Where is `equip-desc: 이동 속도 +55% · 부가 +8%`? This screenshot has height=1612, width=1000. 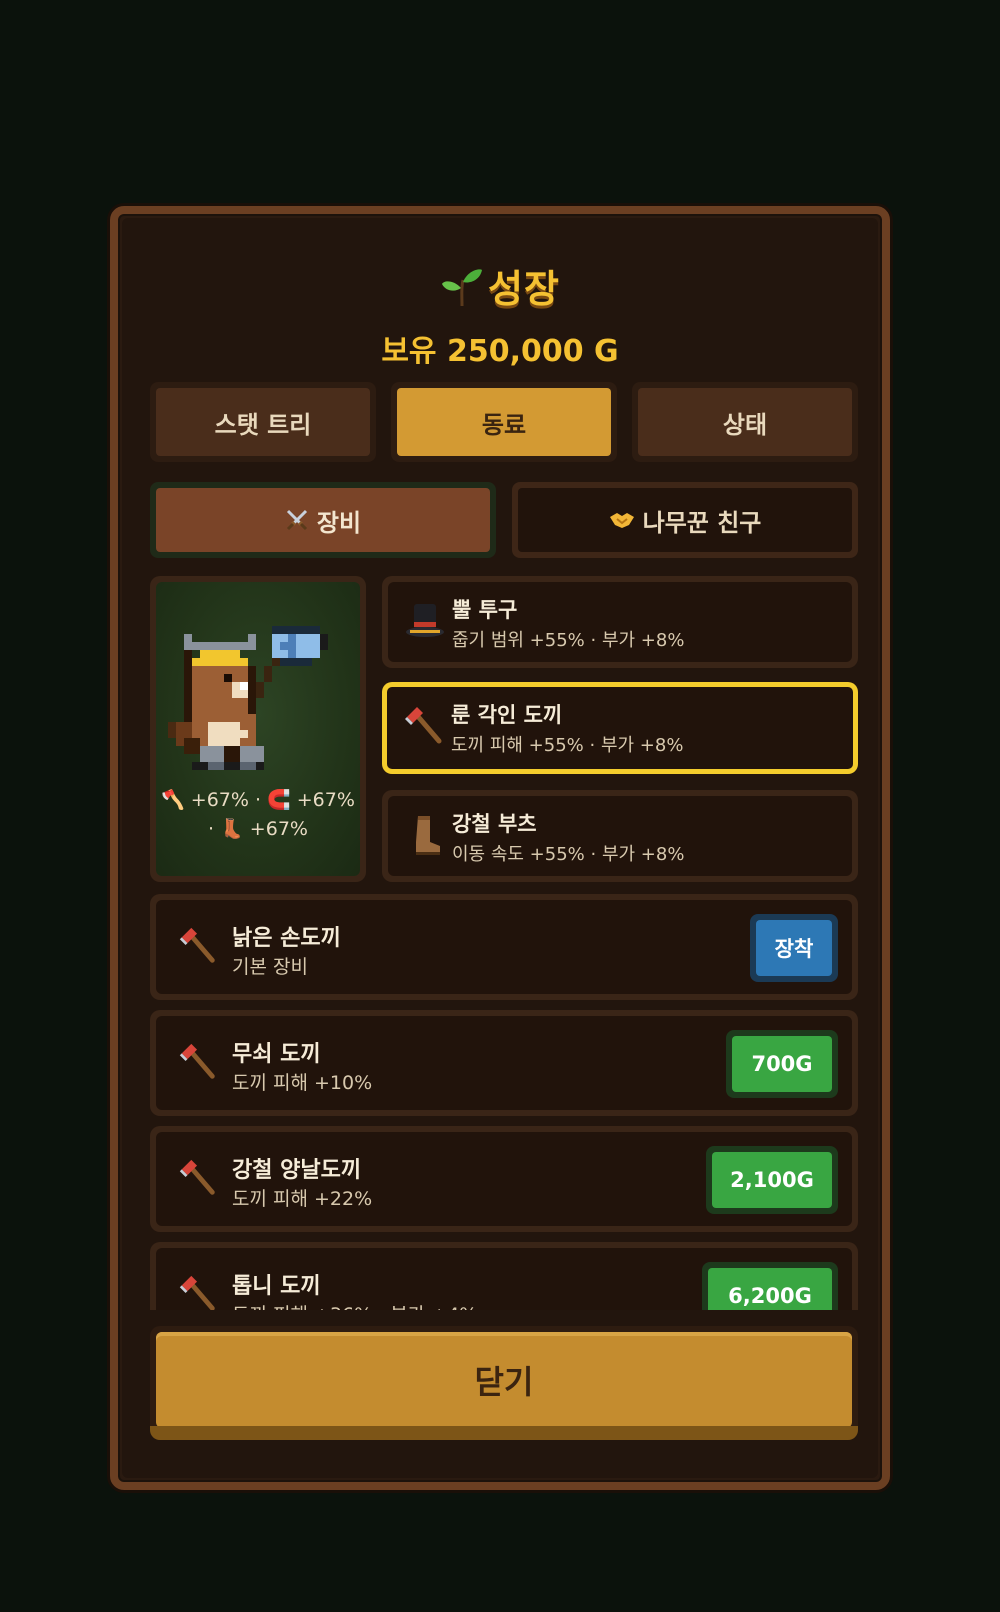
equip-desc: 이동 속도 +55% · 부가 +8% is located at coordinates (568, 854).